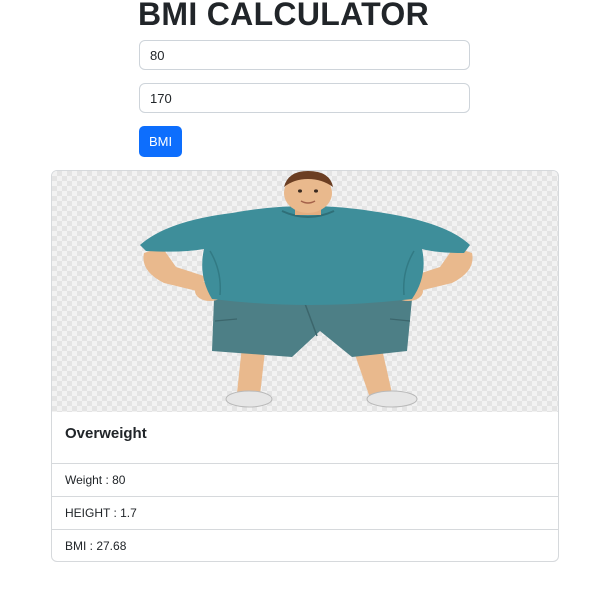  I want to click on result-details-list: Weight : 80 HEIGHT : 1.7 BMI : 27.68, so click(305, 512).